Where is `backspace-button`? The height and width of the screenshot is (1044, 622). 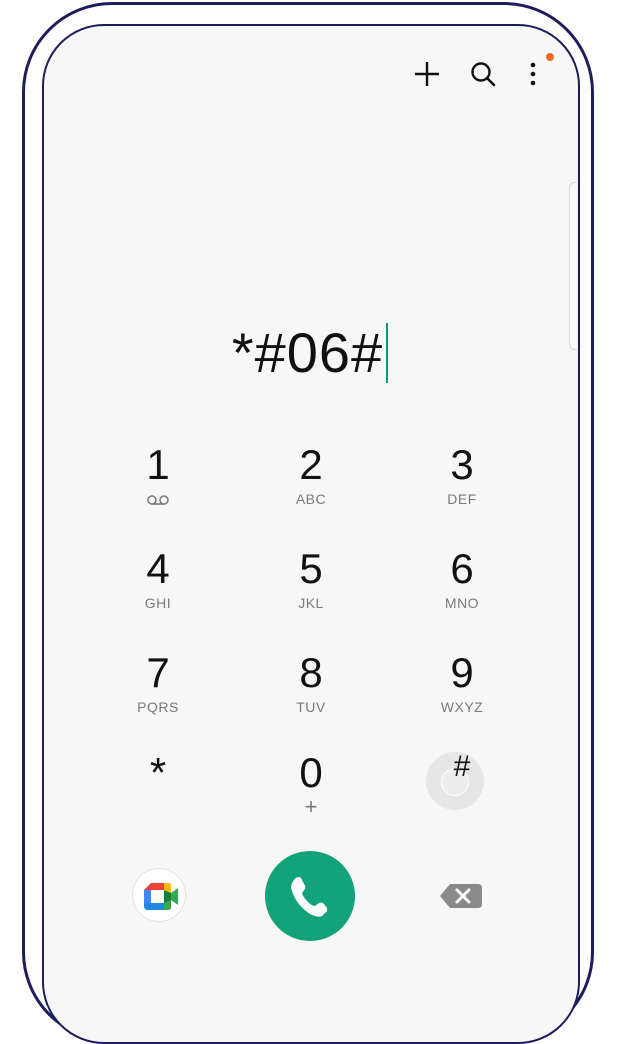
backspace-button is located at coordinates (461, 896).